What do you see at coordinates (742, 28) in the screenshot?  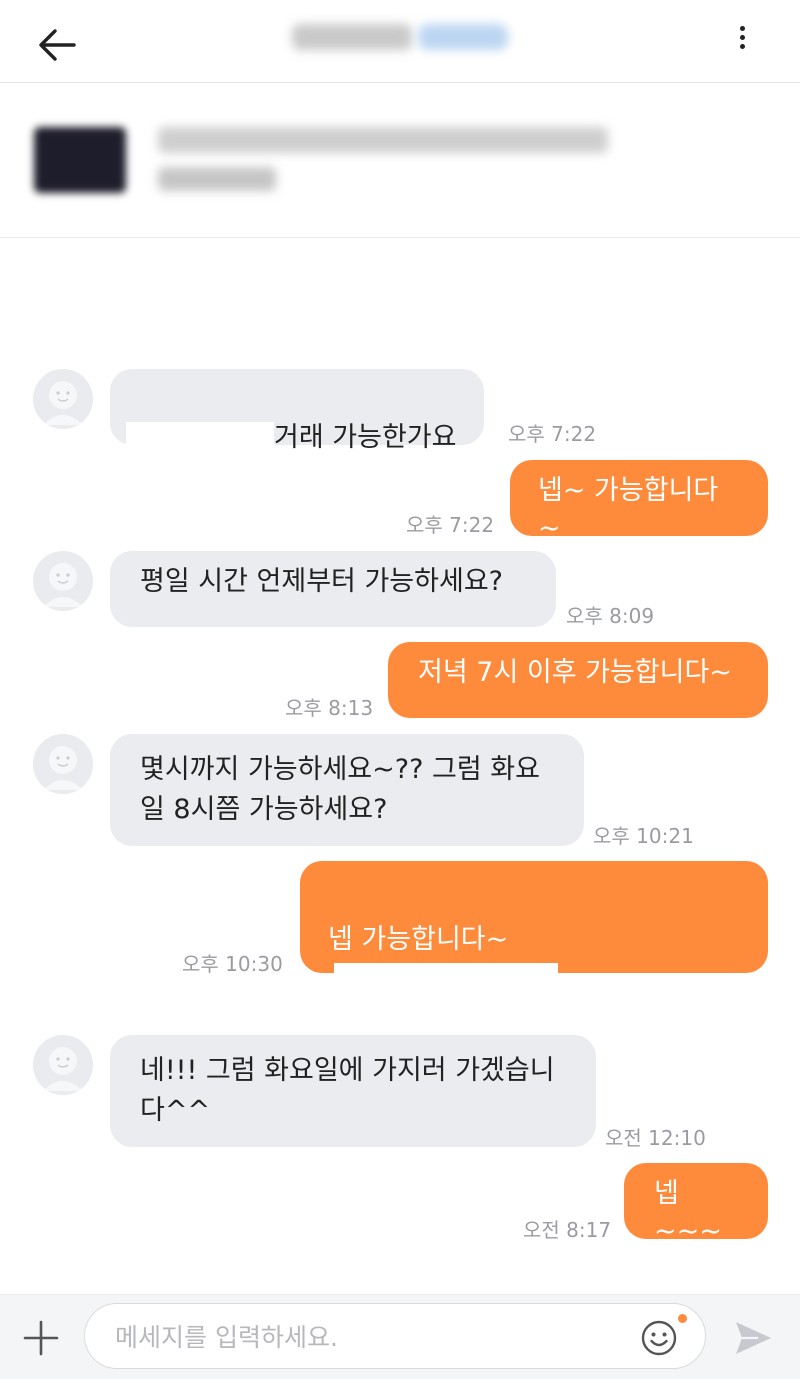 I see `more-vertical-icon` at bounding box center [742, 28].